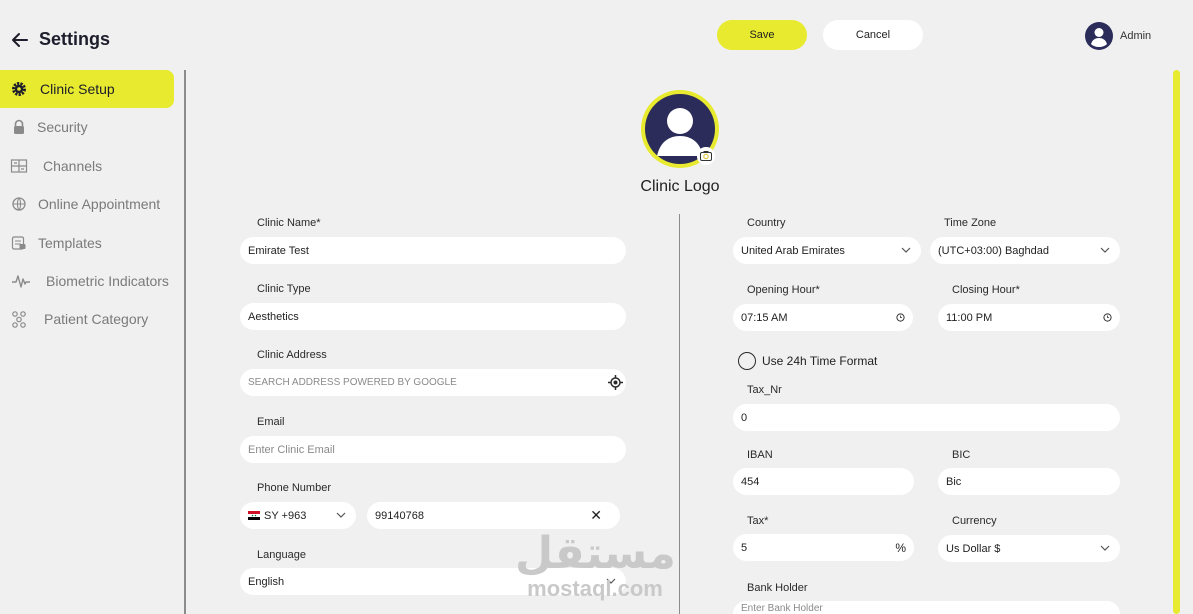 Image resolution: width=1193 pixels, height=614 pixels. I want to click on sidebar-item-label: Clinic Setup, so click(77, 89).